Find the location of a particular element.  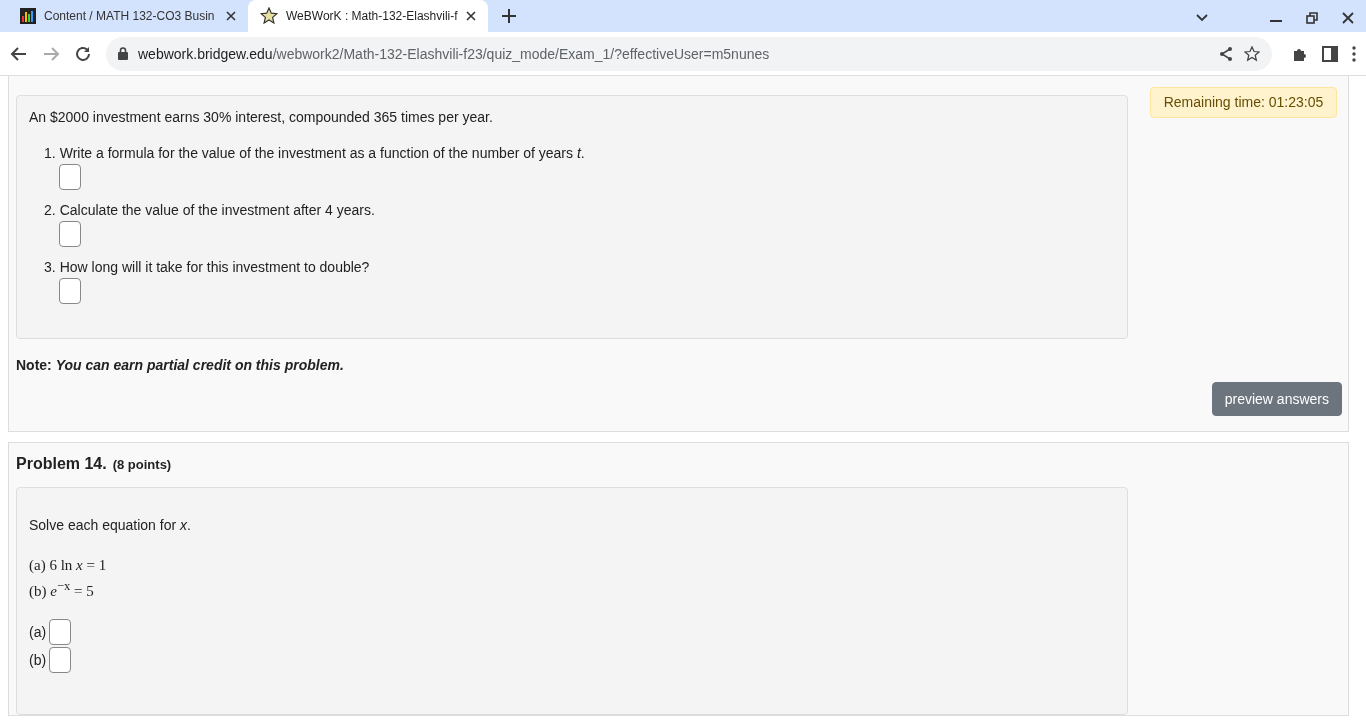

problem-title: Problem 14. is located at coordinates (61, 464).